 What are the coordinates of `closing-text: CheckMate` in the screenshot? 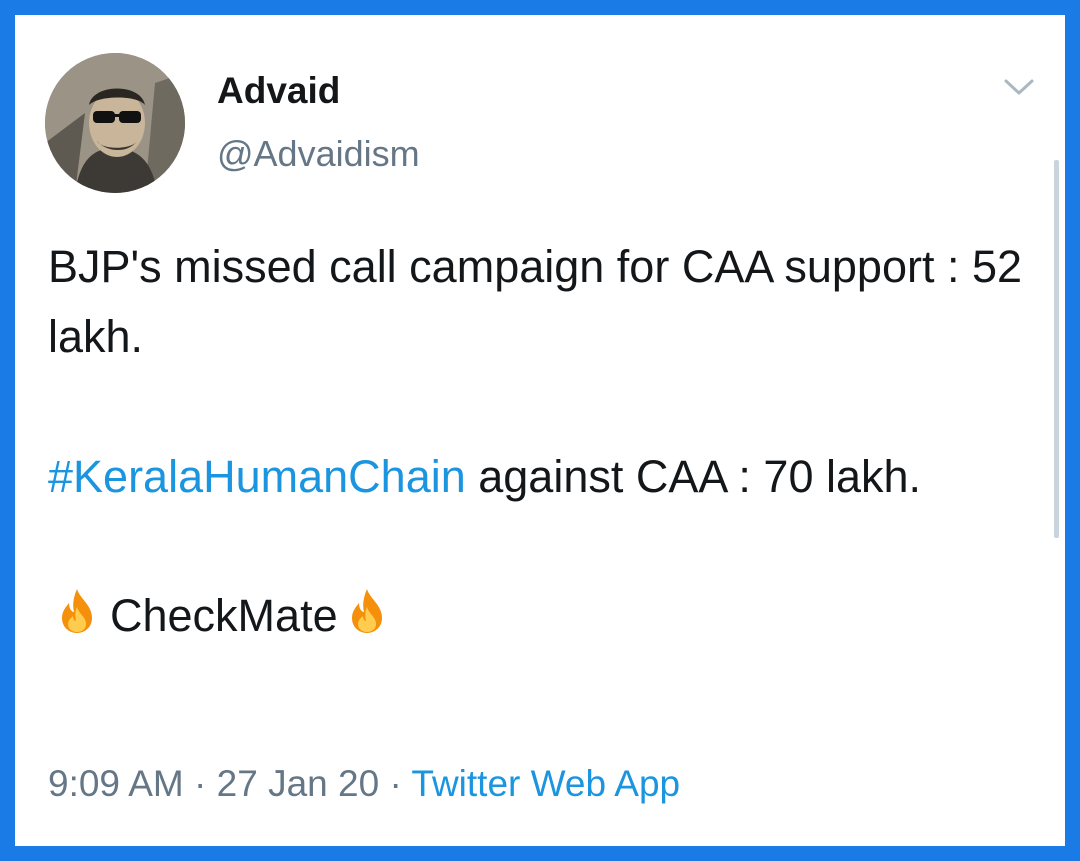 It's located at (224, 616).